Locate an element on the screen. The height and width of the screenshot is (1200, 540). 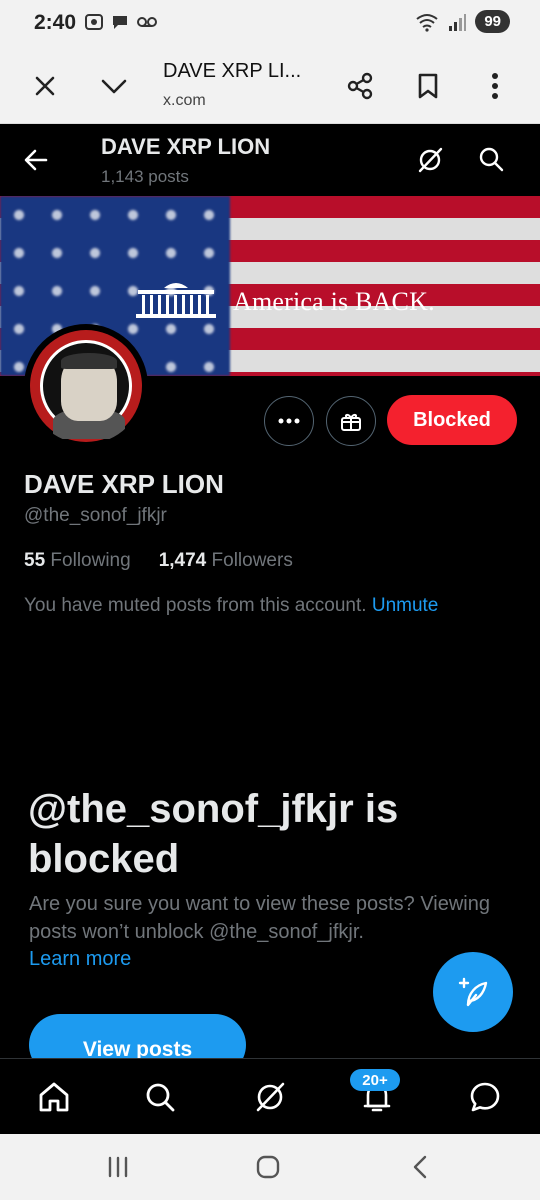
search-button is located at coordinates (491, 161).